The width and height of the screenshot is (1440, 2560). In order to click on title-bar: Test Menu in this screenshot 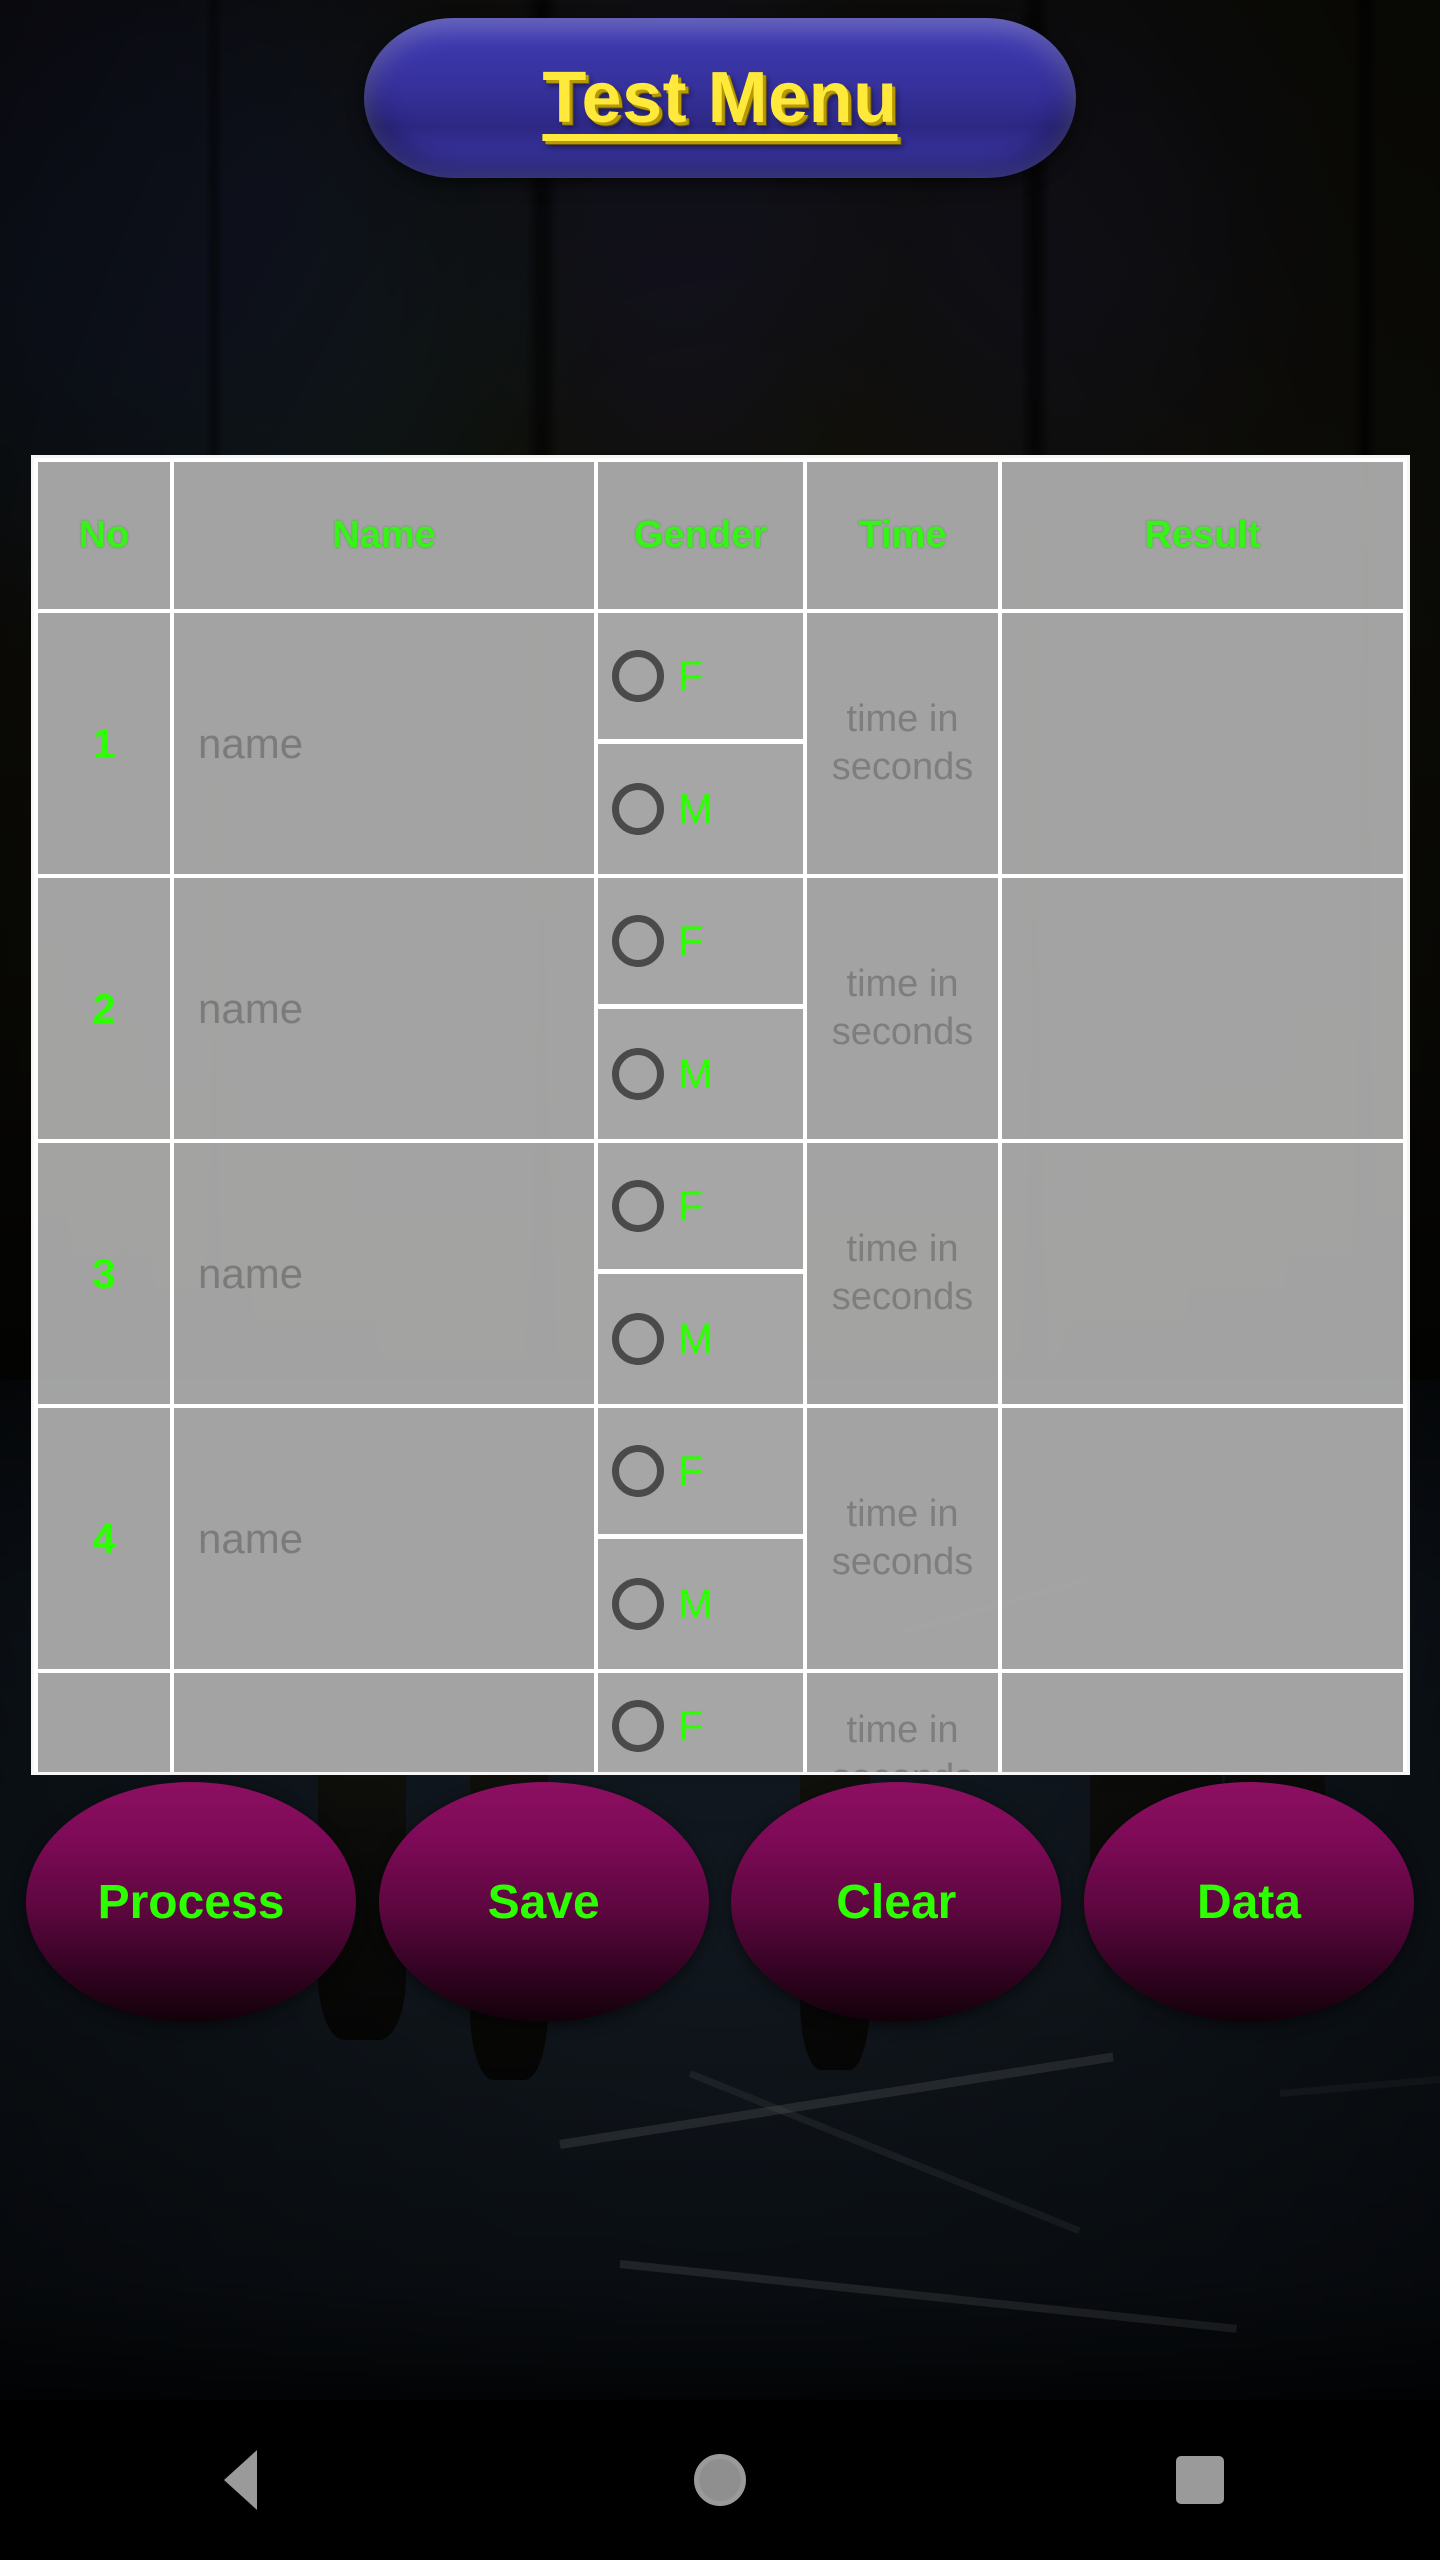, I will do `click(720, 95)`.